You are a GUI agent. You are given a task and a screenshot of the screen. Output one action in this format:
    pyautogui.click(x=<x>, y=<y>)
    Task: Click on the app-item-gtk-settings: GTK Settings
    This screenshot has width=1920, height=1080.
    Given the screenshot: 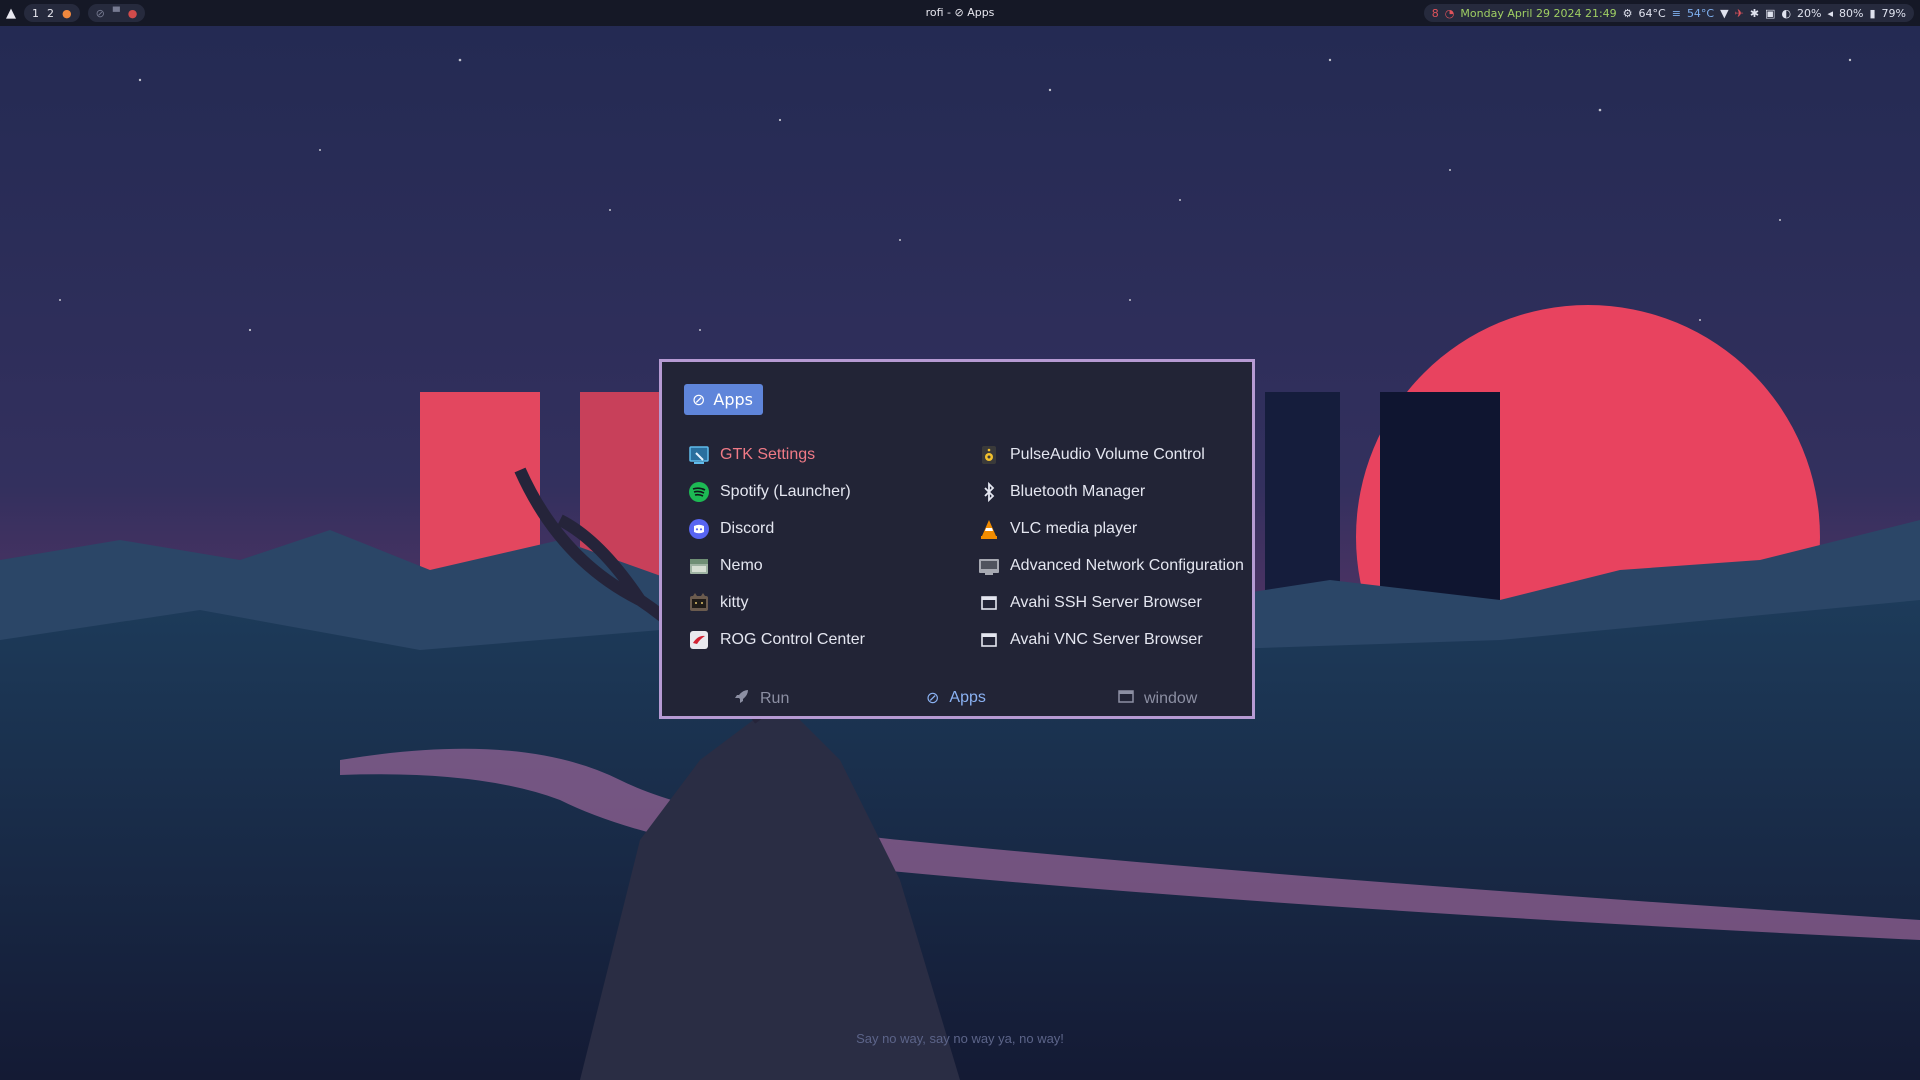 What is the action you would take?
    pyautogui.click(x=776, y=454)
    